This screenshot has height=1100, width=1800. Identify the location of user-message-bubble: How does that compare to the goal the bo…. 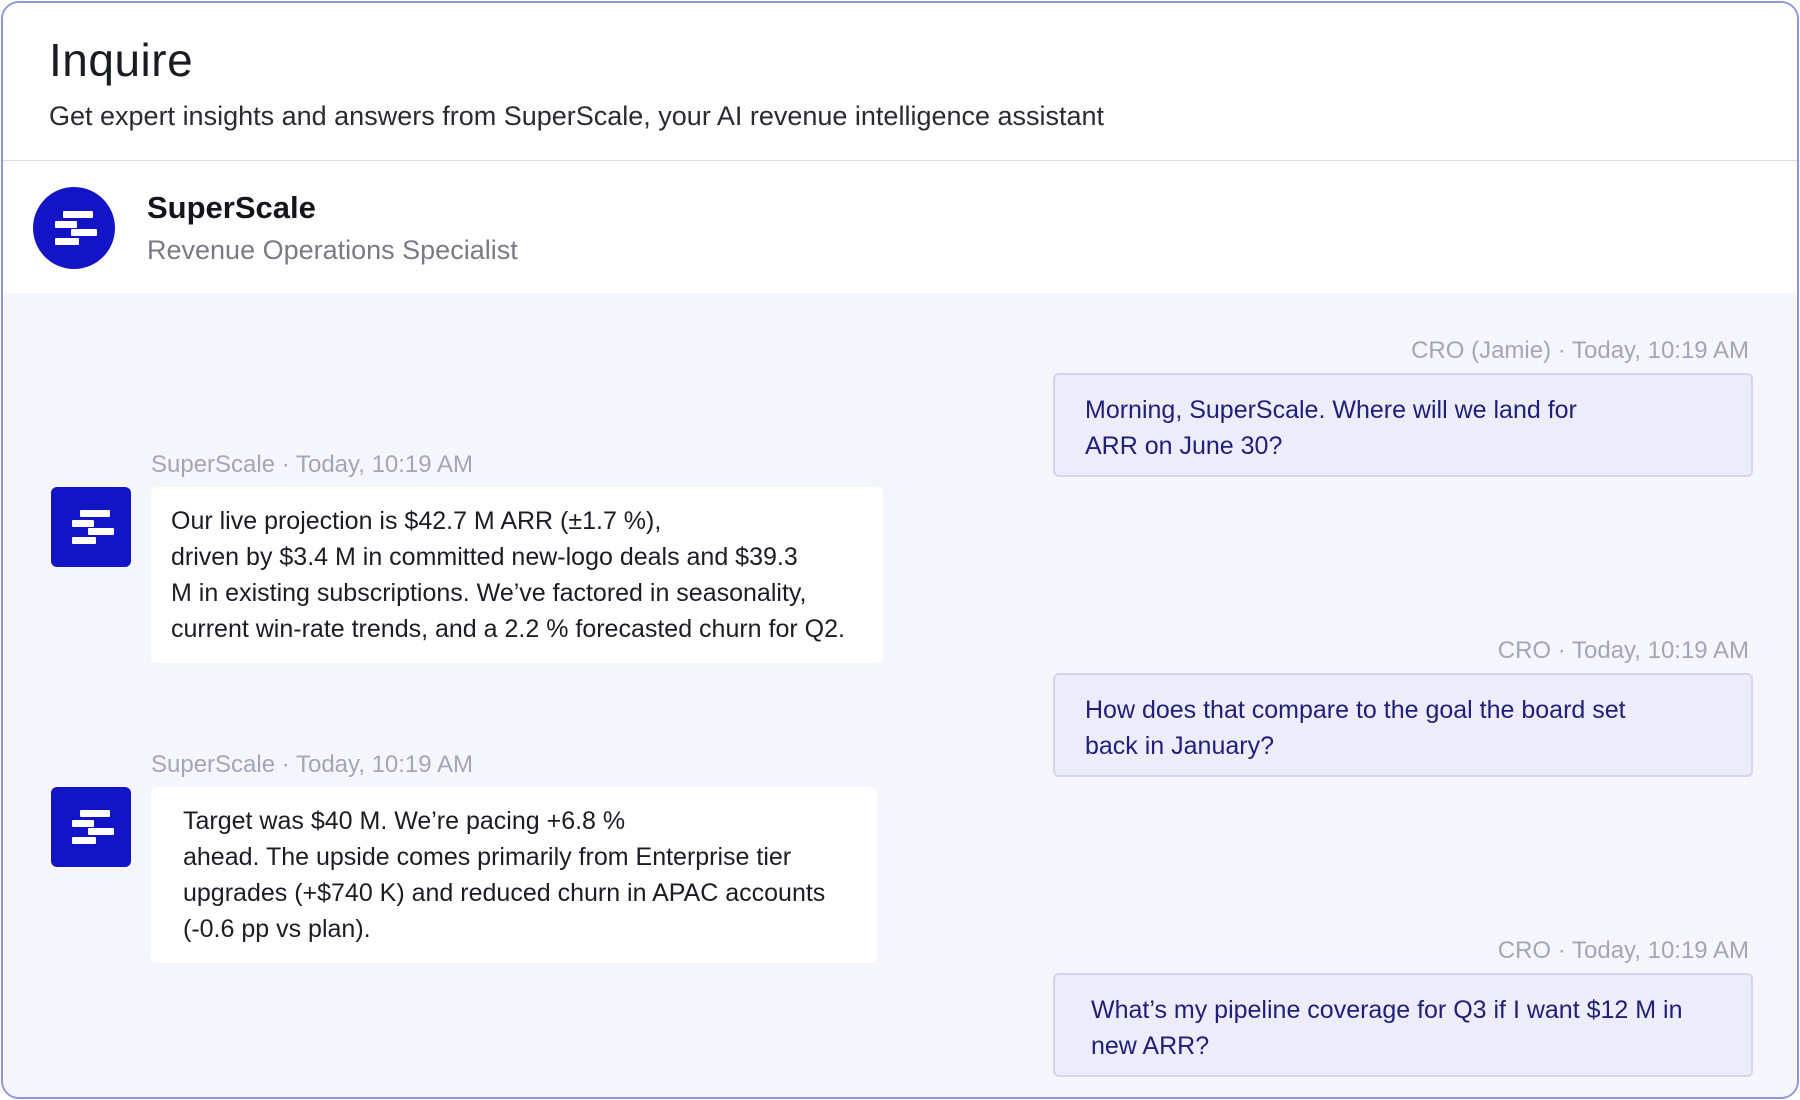
(1403, 725).